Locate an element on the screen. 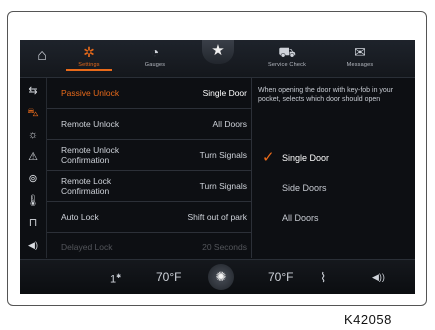 The image size is (435, 330). home-button: ⌂ is located at coordinates (42, 56).